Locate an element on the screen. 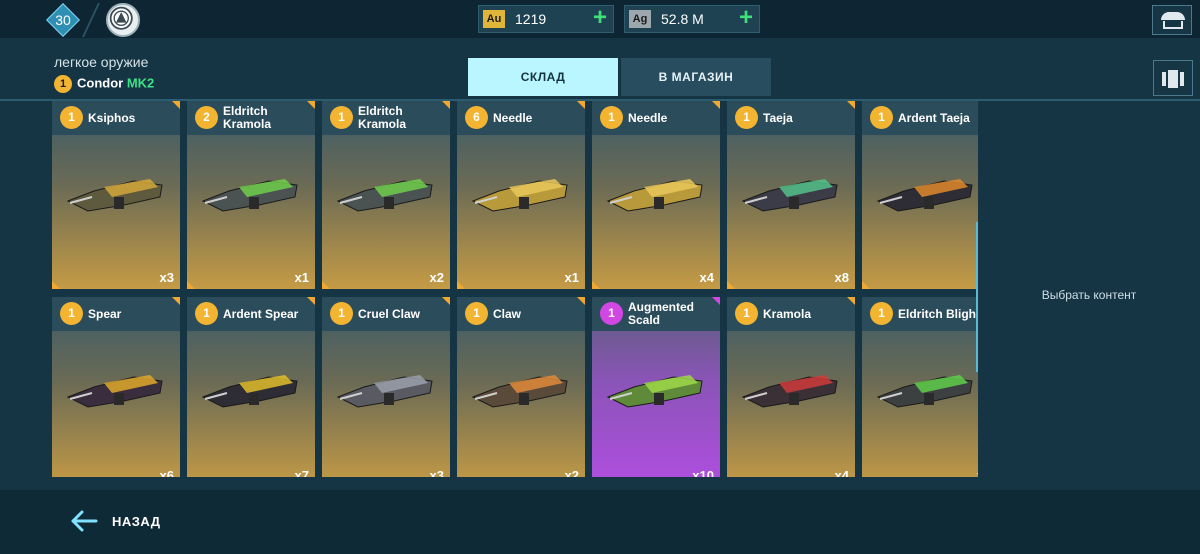 The height and width of the screenshot is (554, 1200). silver-icon: Ag is located at coordinates (640, 19).